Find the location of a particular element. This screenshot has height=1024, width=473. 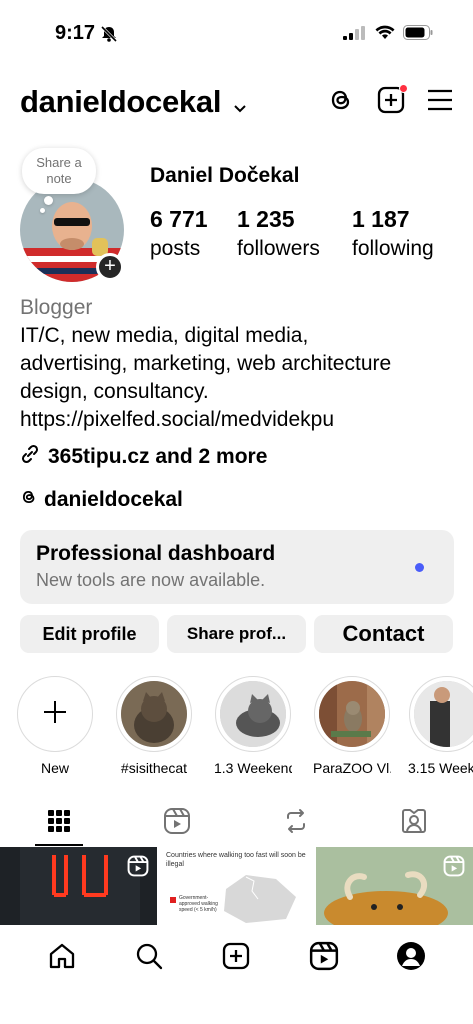

wifi-icon is located at coordinates (385, 35).